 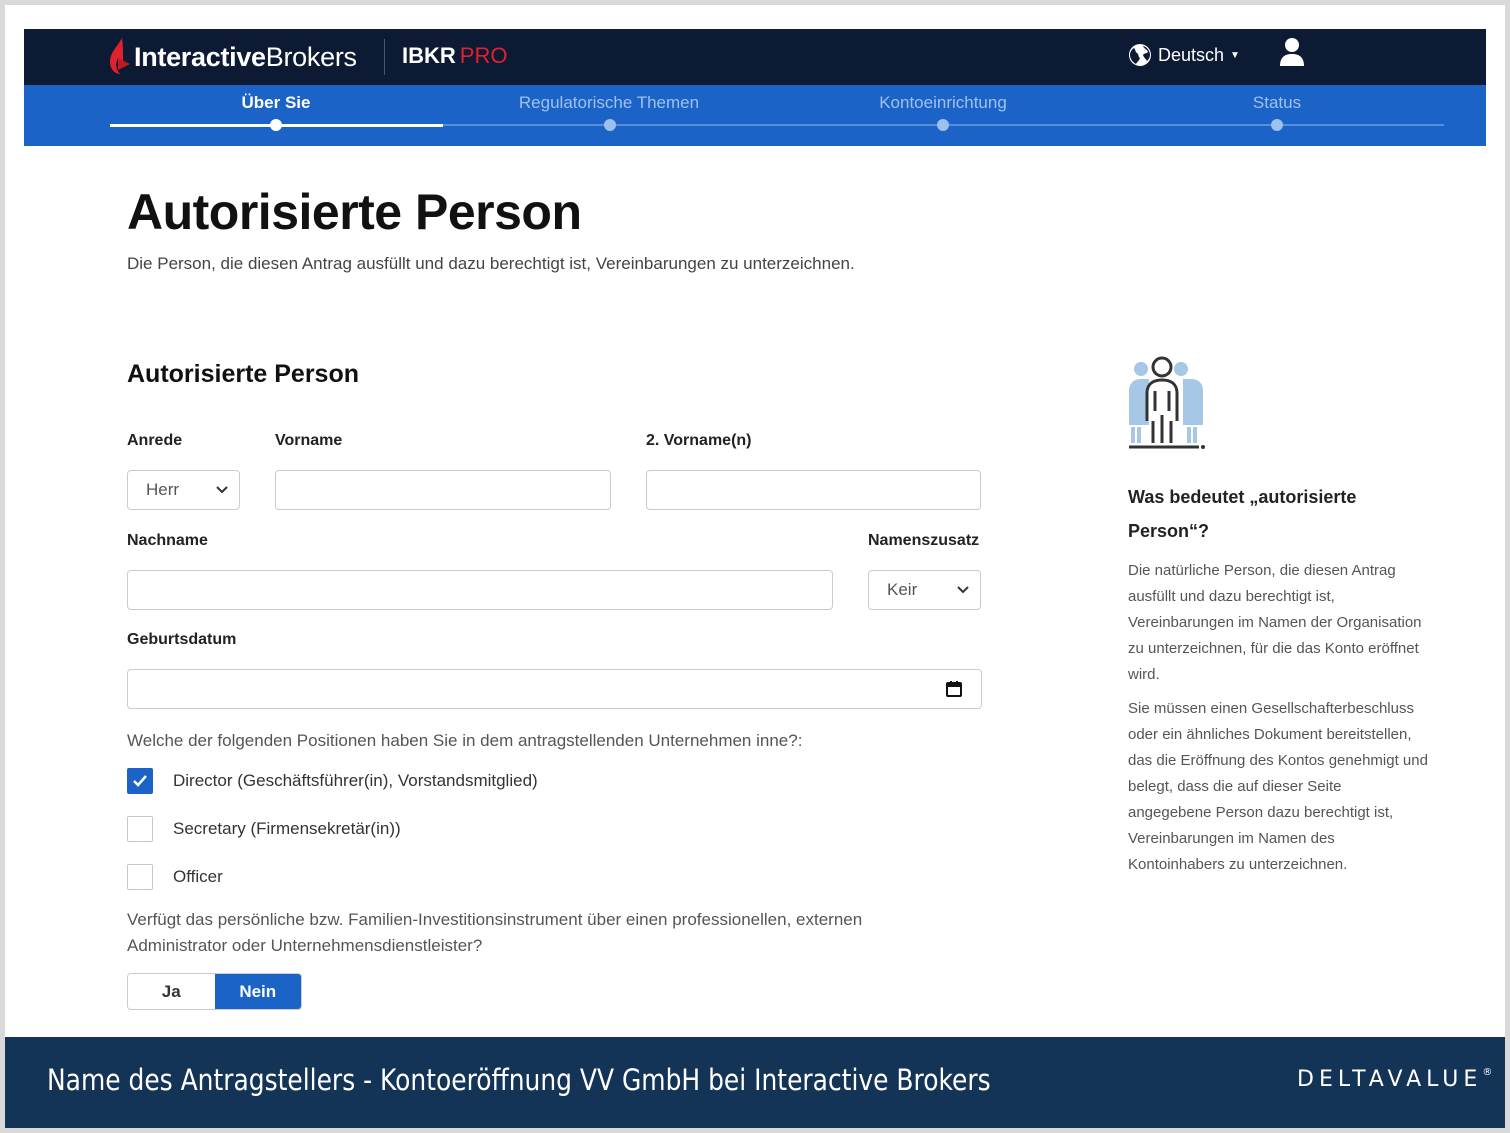 I want to click on checkmark-icon, so click(x=140, y=781).